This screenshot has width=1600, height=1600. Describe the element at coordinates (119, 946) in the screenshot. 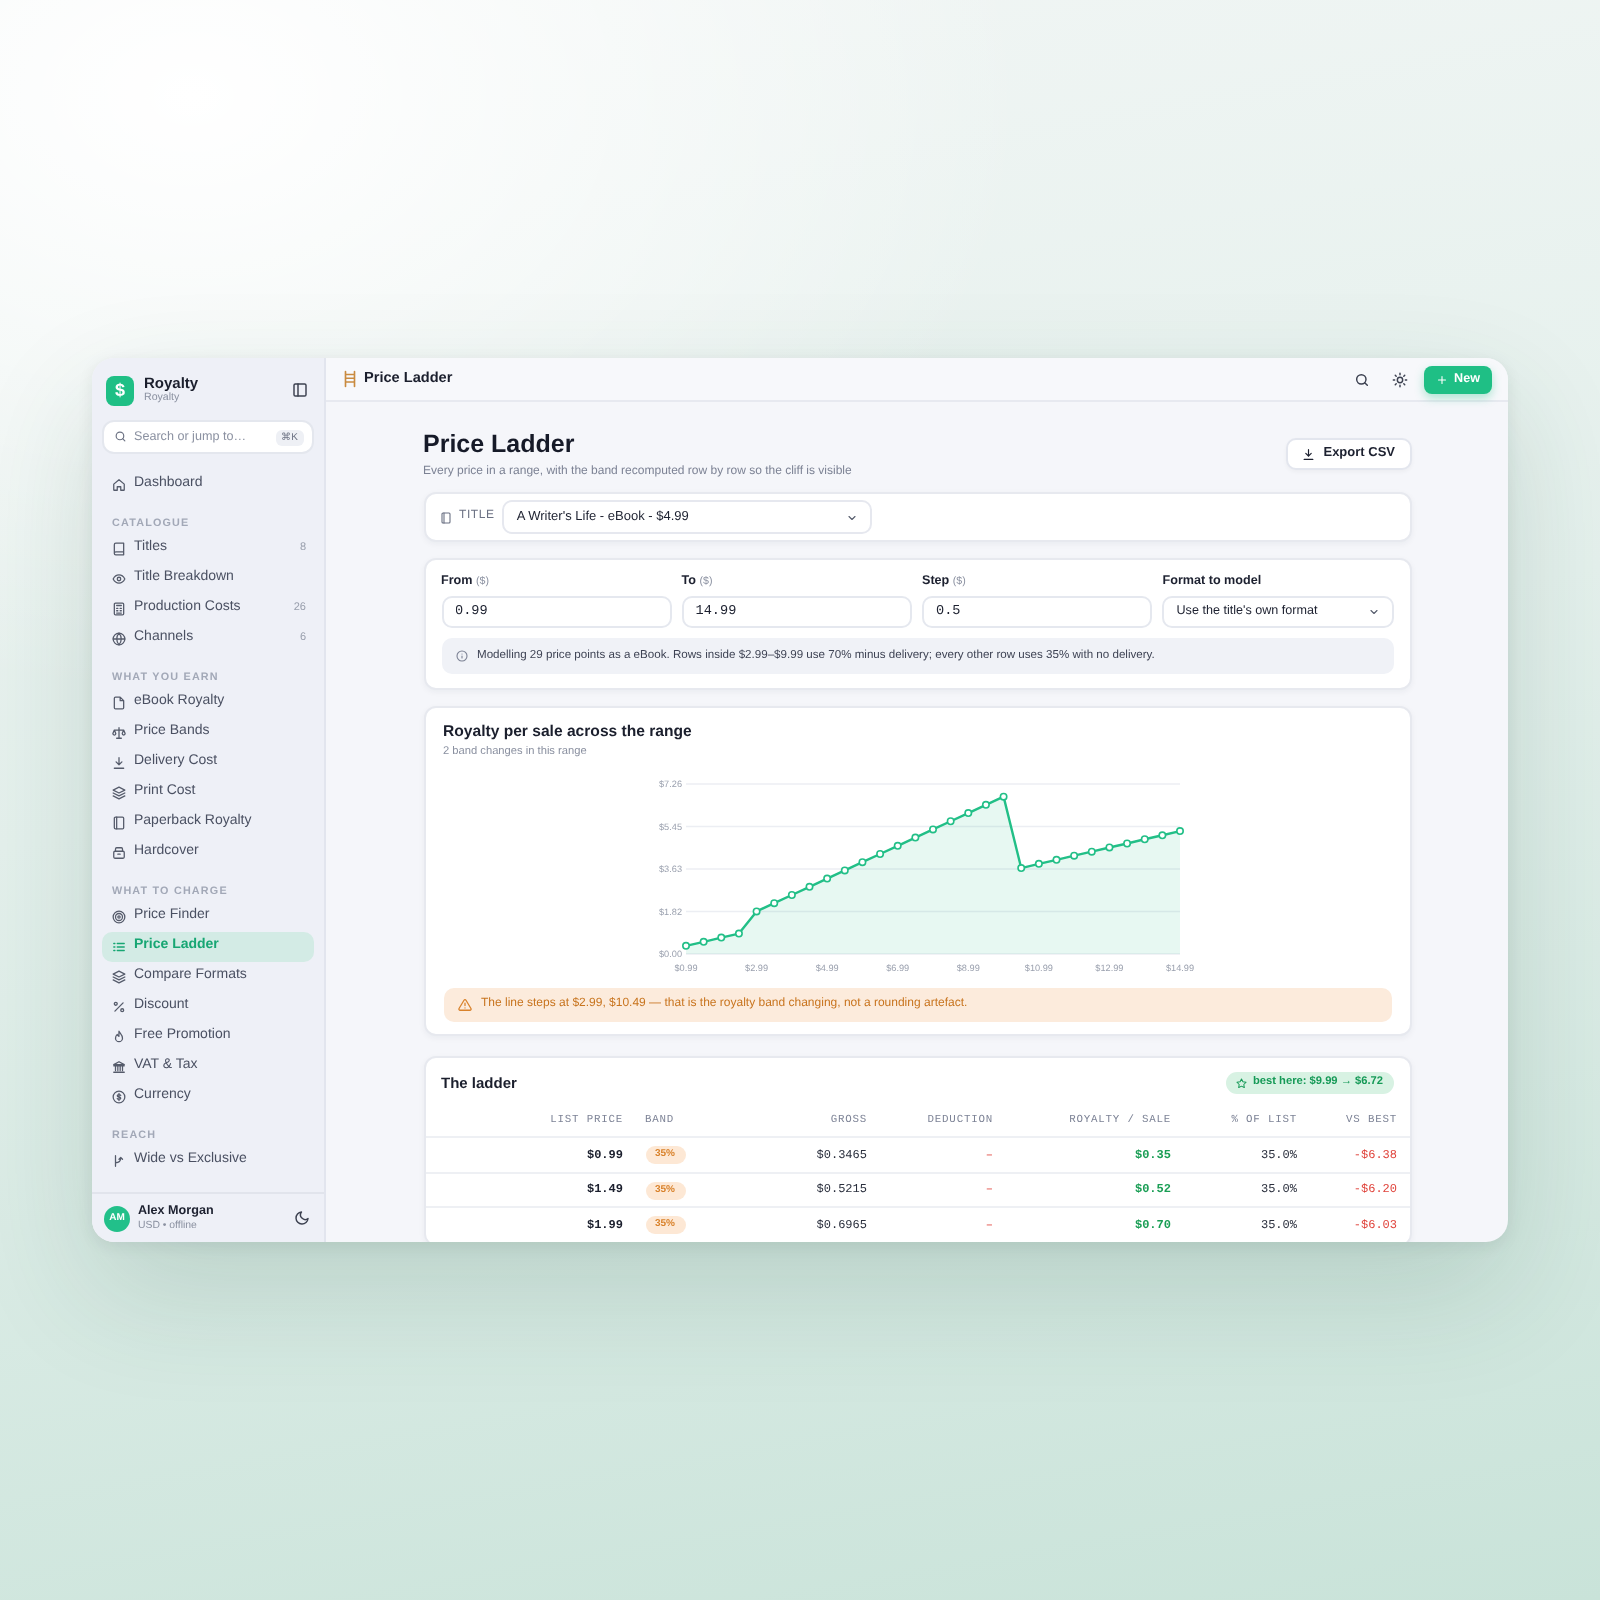

I see `list-icon` at that location.